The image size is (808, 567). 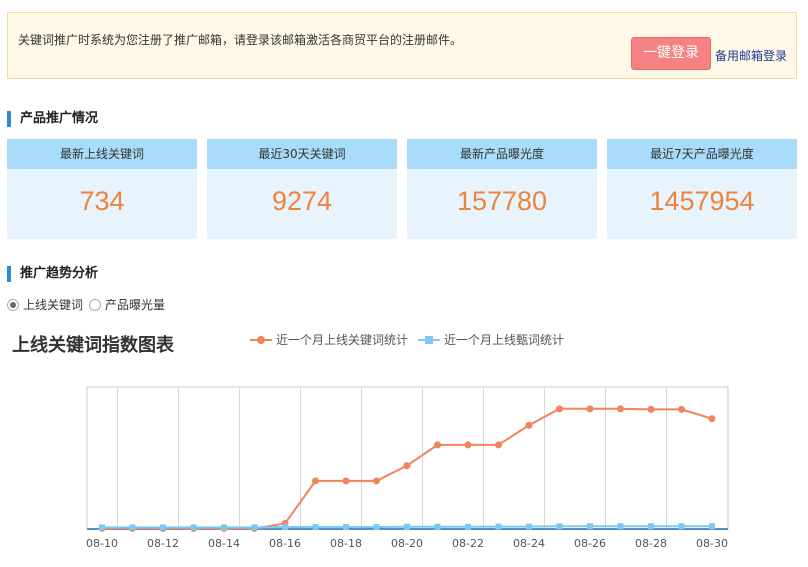 I want to click on x-tick-label: 08-16, so click(x=285, y=543).